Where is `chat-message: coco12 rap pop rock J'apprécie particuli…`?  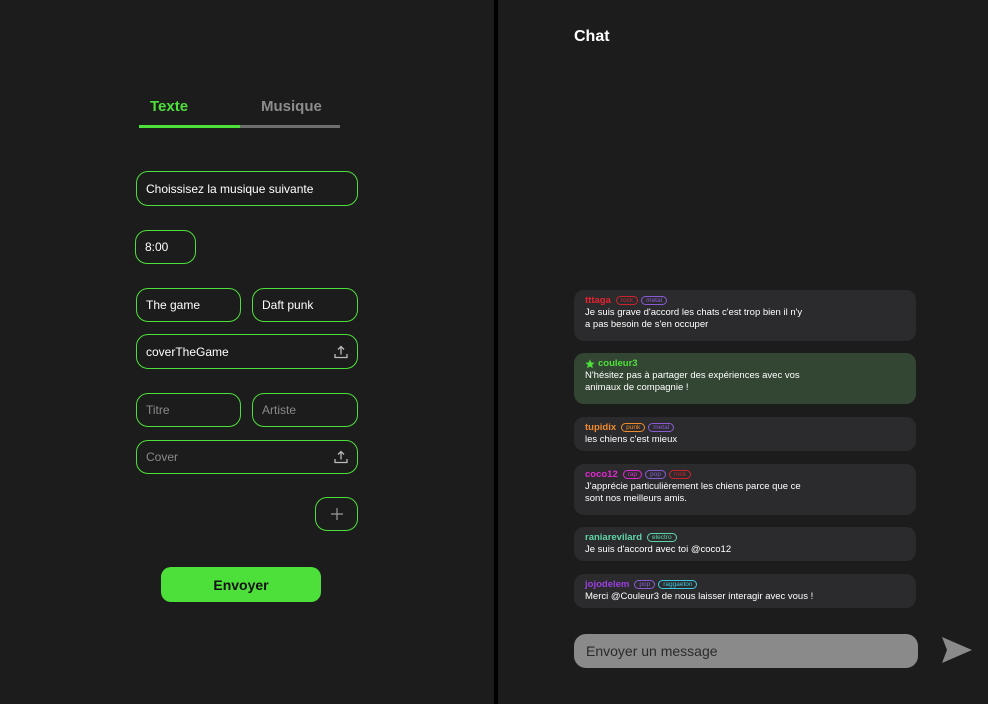
chat-message: coco12 rap pop rock J'apprécie particuli… is located at coordinates (745, 489).